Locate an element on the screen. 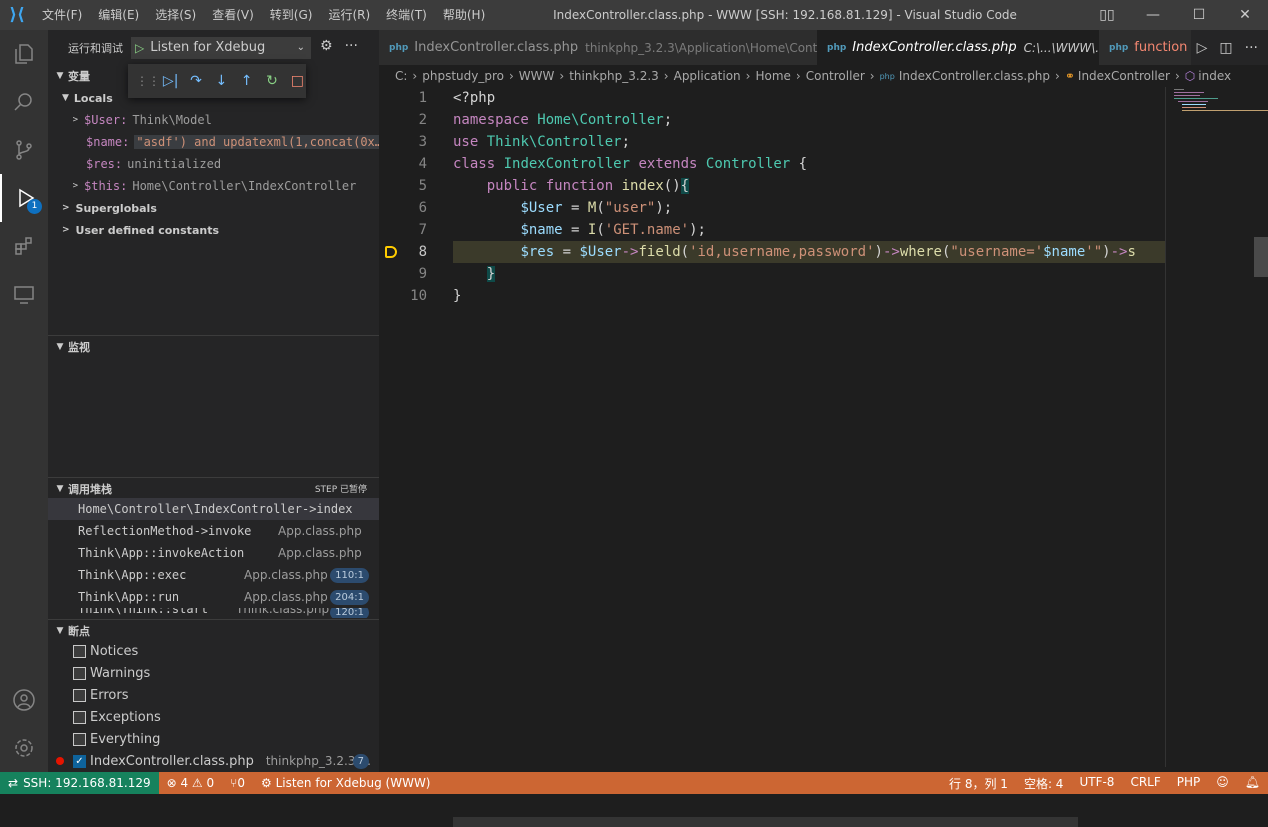 Image resolution: width=1268 pixels, height=827 pixels. callstack-frame: Home\Controller\IndexController->index is located at coordinates (213, 509).